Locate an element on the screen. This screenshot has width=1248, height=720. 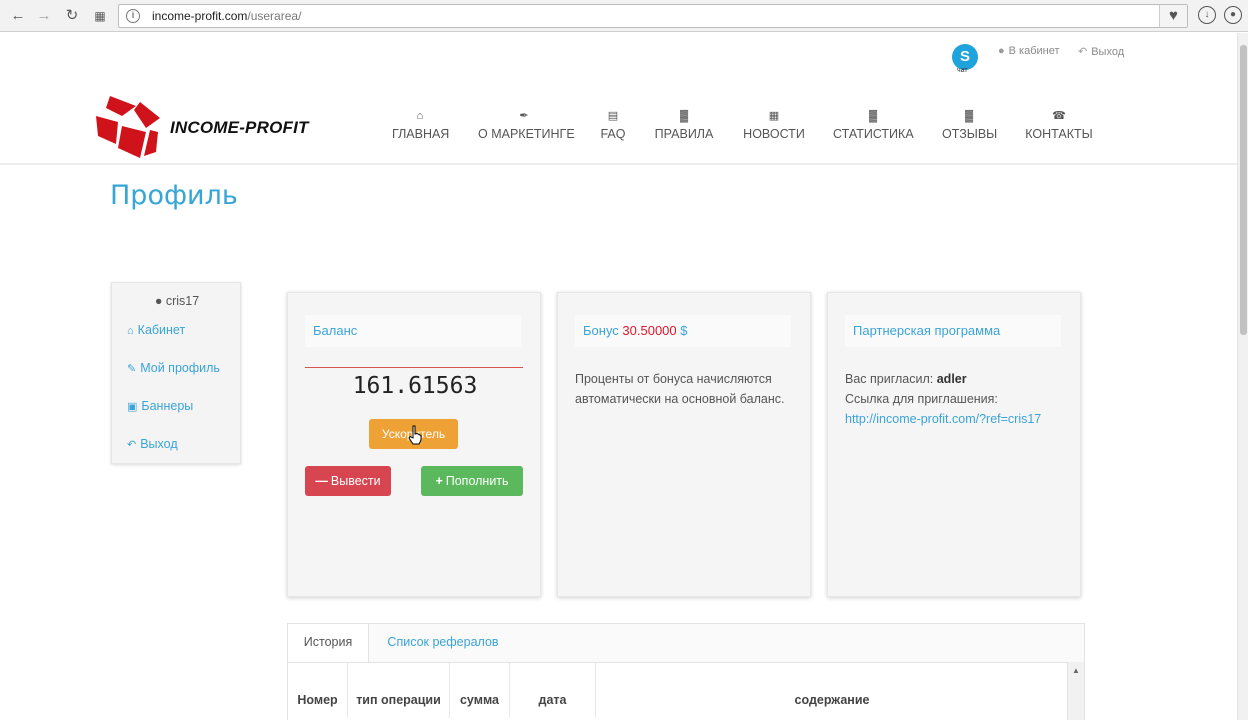
address-bar: i income-profit.com/userarea/ ♥ is located at coordinates (653, 16).